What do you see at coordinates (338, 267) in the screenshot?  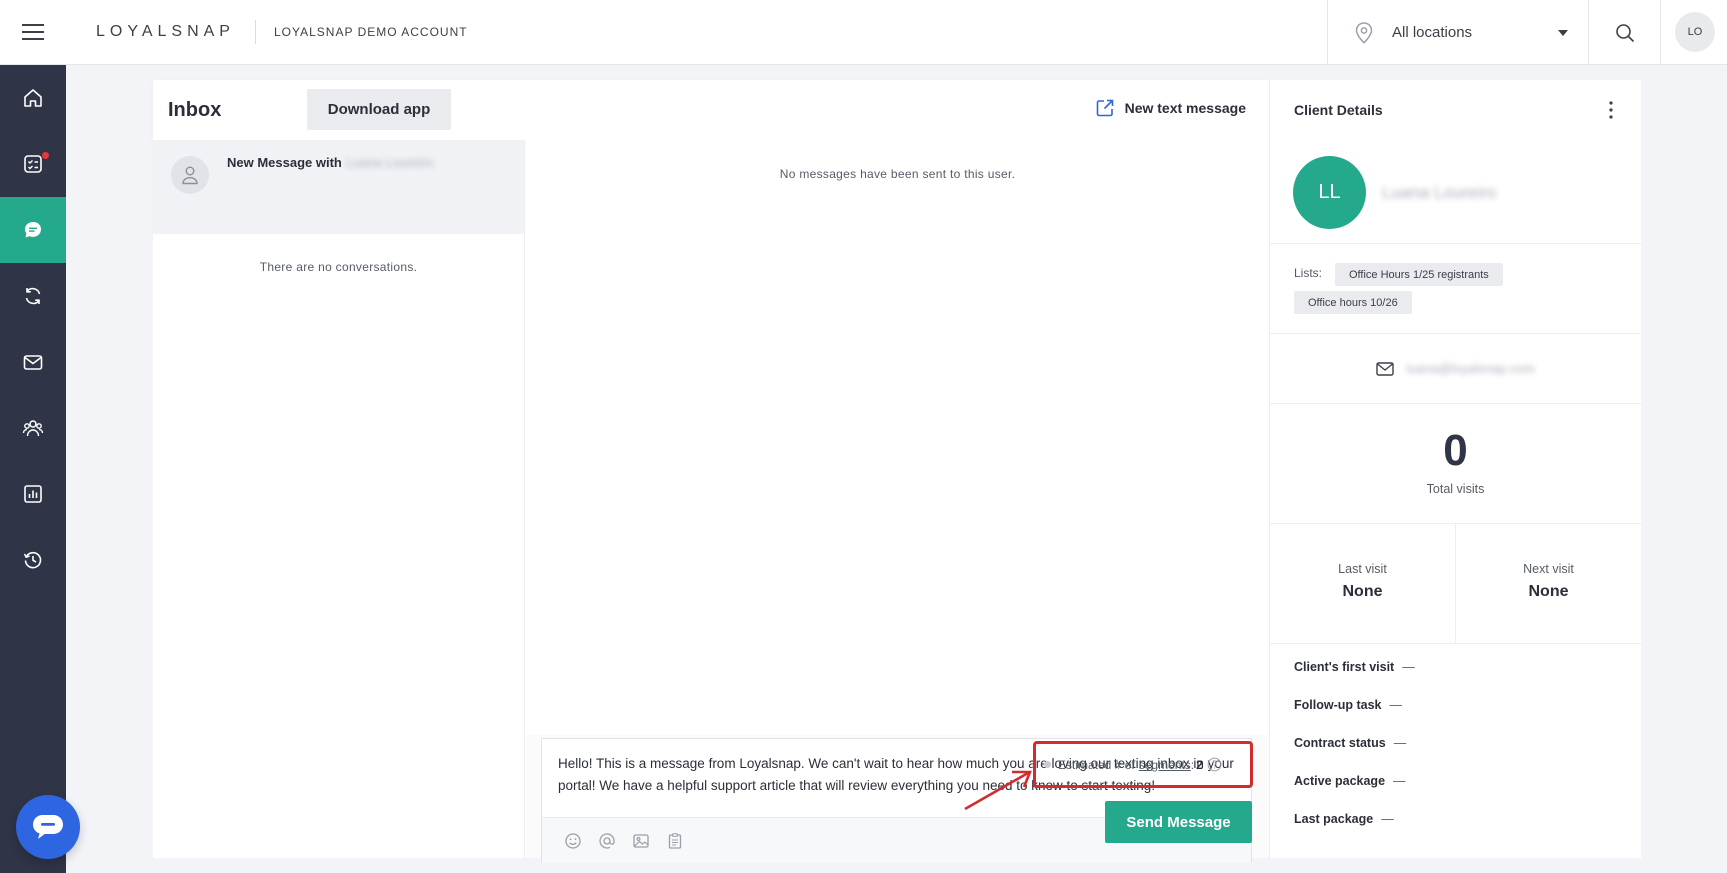 I see `empty-conversations-text: There are no conversations.` at bounding box center [338, 267].